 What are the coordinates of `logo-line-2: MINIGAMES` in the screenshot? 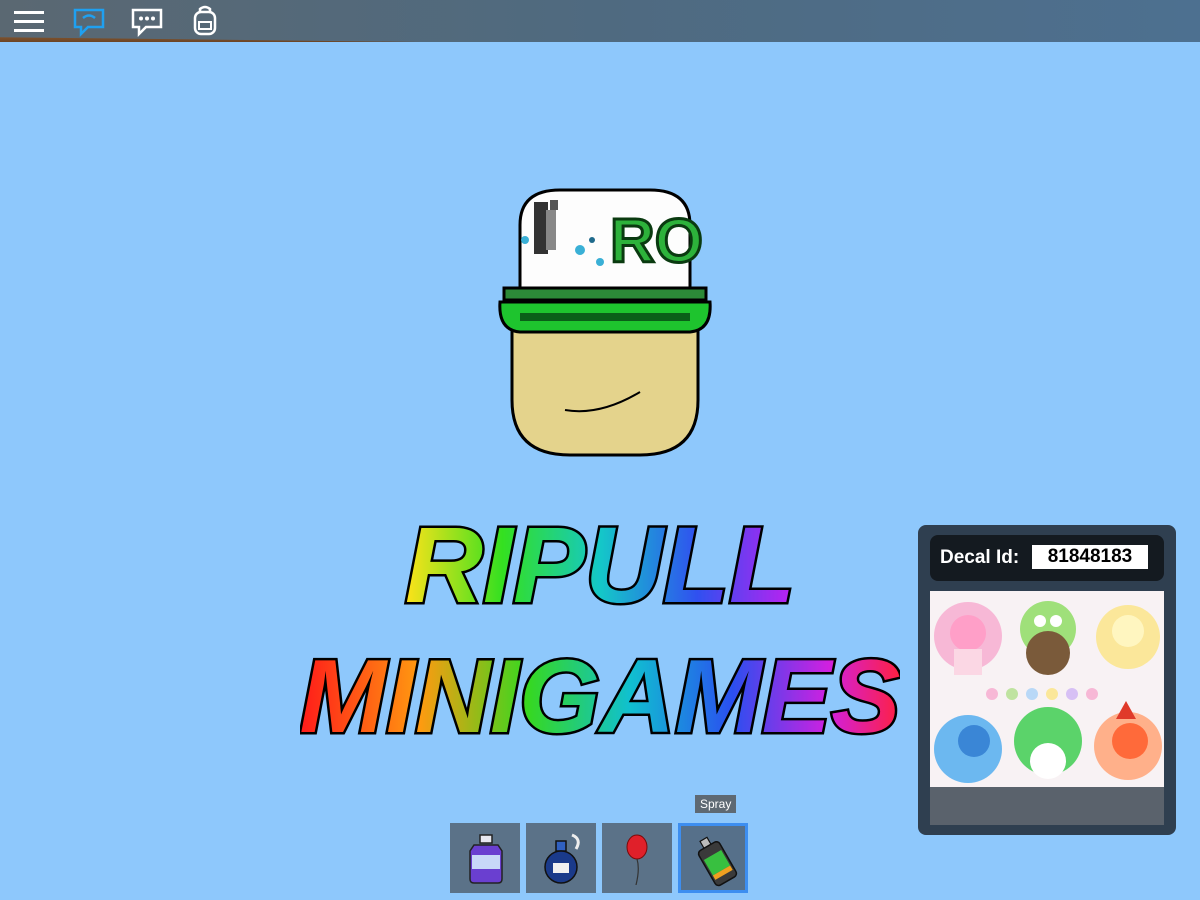 It's located at (600, 697).